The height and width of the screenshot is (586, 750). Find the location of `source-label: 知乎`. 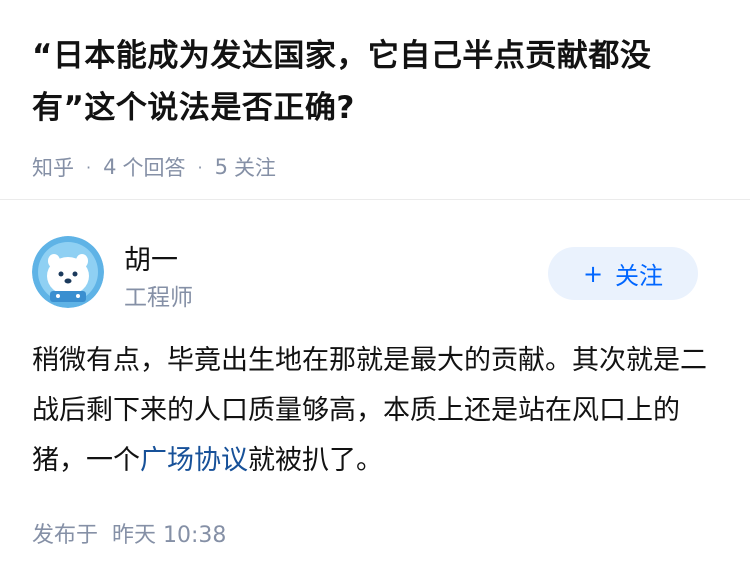

source-label: 知乎 is located at coordinates (53, 167).